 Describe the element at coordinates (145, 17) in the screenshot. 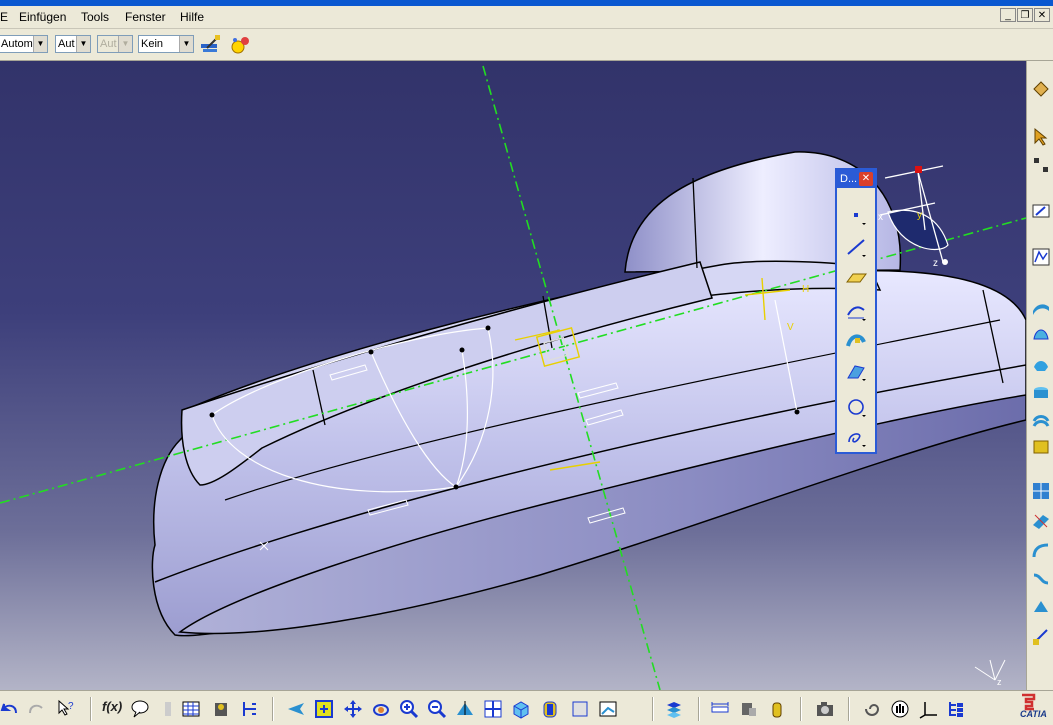

I see `menu-fenster: Fenster` at that location.